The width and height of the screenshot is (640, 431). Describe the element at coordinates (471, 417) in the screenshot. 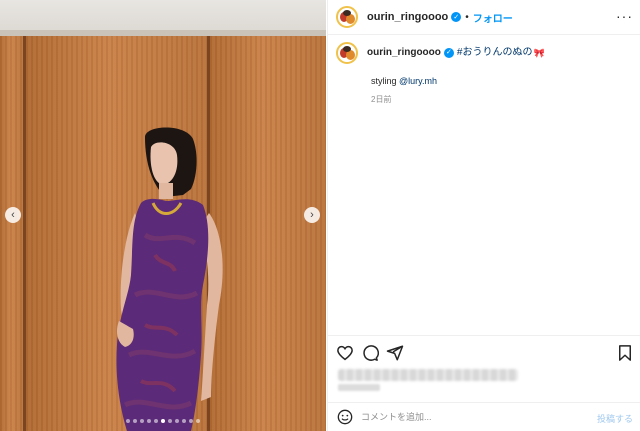

I see `comment-input` at that location.